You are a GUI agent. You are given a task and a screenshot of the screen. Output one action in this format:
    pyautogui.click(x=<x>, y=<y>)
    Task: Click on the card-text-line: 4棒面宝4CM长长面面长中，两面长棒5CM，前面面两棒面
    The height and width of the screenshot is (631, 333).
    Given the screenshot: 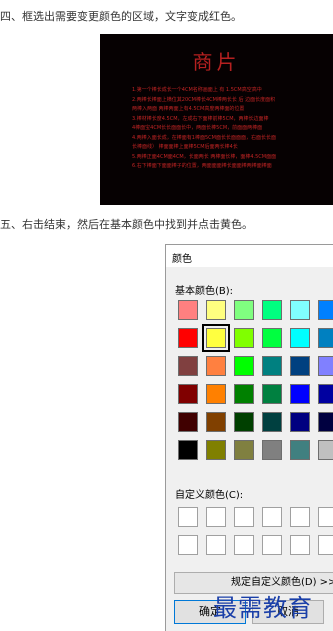 What is the action you would take?
    pyautogui.click(x=197, y=128)
    